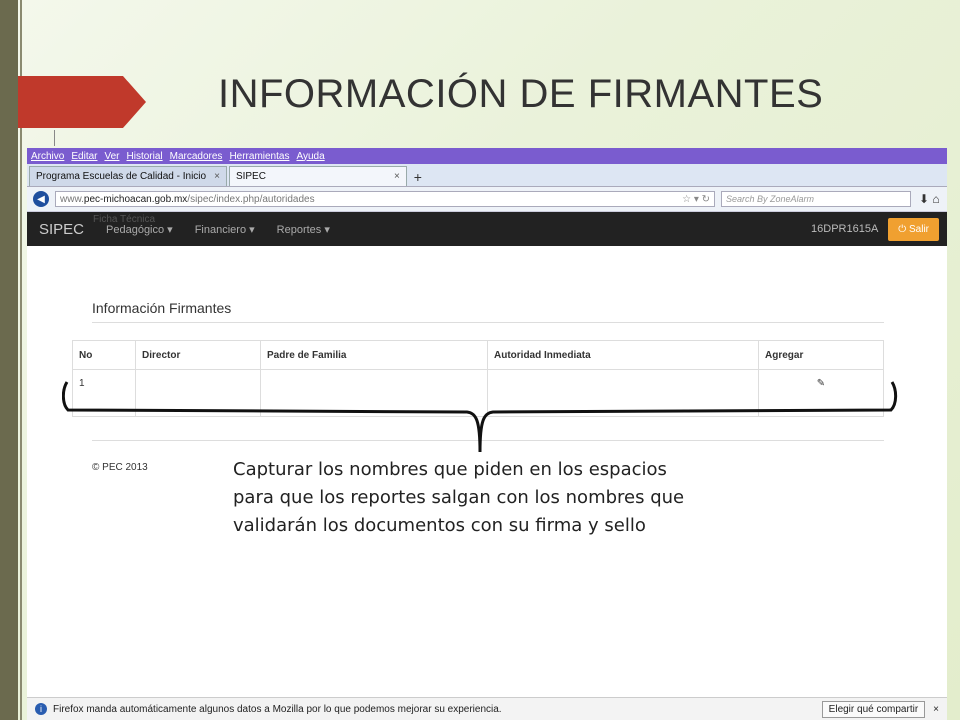 This screenshot has width=960, height=720. I want to click on divider, so click(488, 322).